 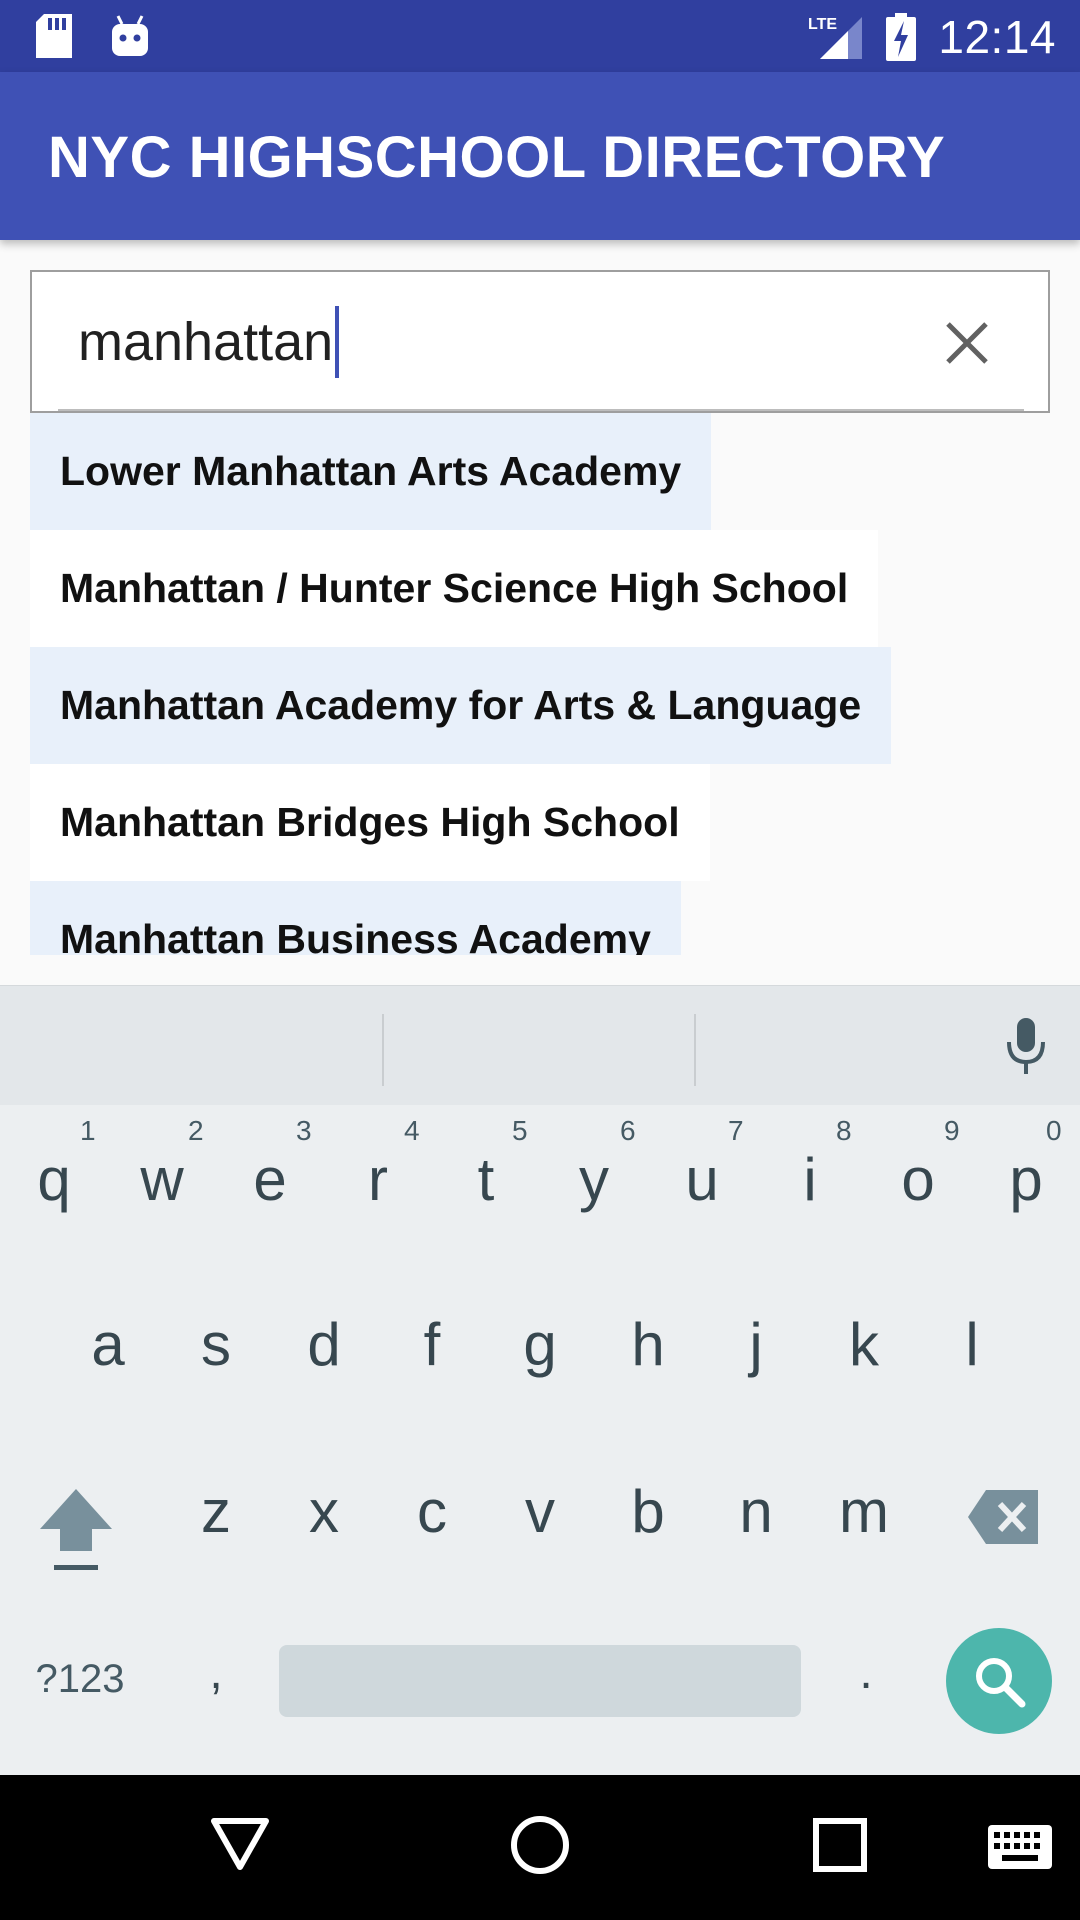 I want to click on key-e: e3, so click(x=270, y=1180).